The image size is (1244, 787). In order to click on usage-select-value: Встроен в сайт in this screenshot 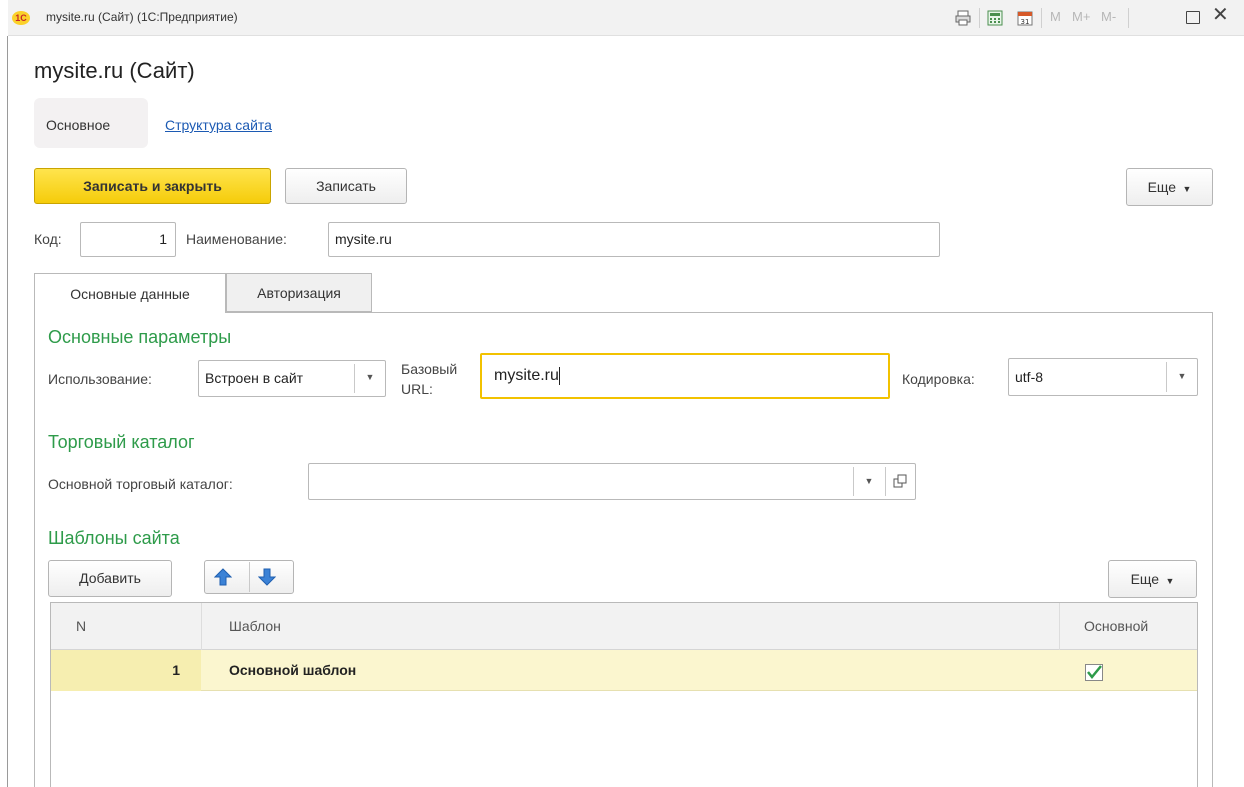, I will do `click(254, 378)`.